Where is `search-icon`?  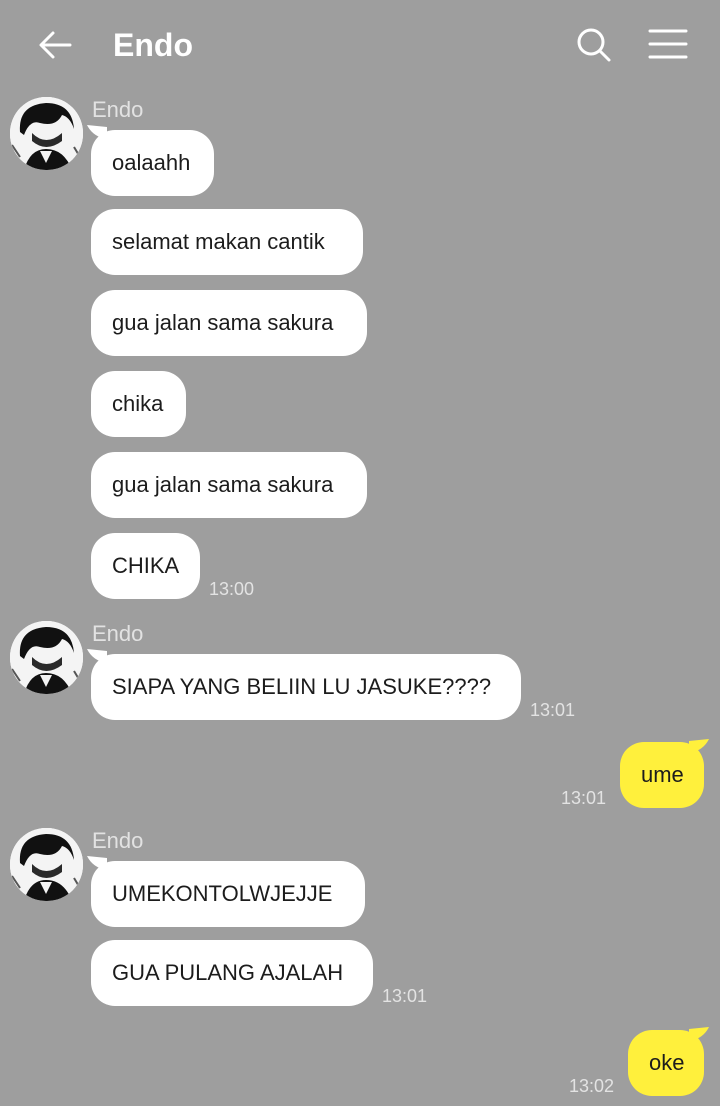
search-icon is located at coordinates (594, 45).